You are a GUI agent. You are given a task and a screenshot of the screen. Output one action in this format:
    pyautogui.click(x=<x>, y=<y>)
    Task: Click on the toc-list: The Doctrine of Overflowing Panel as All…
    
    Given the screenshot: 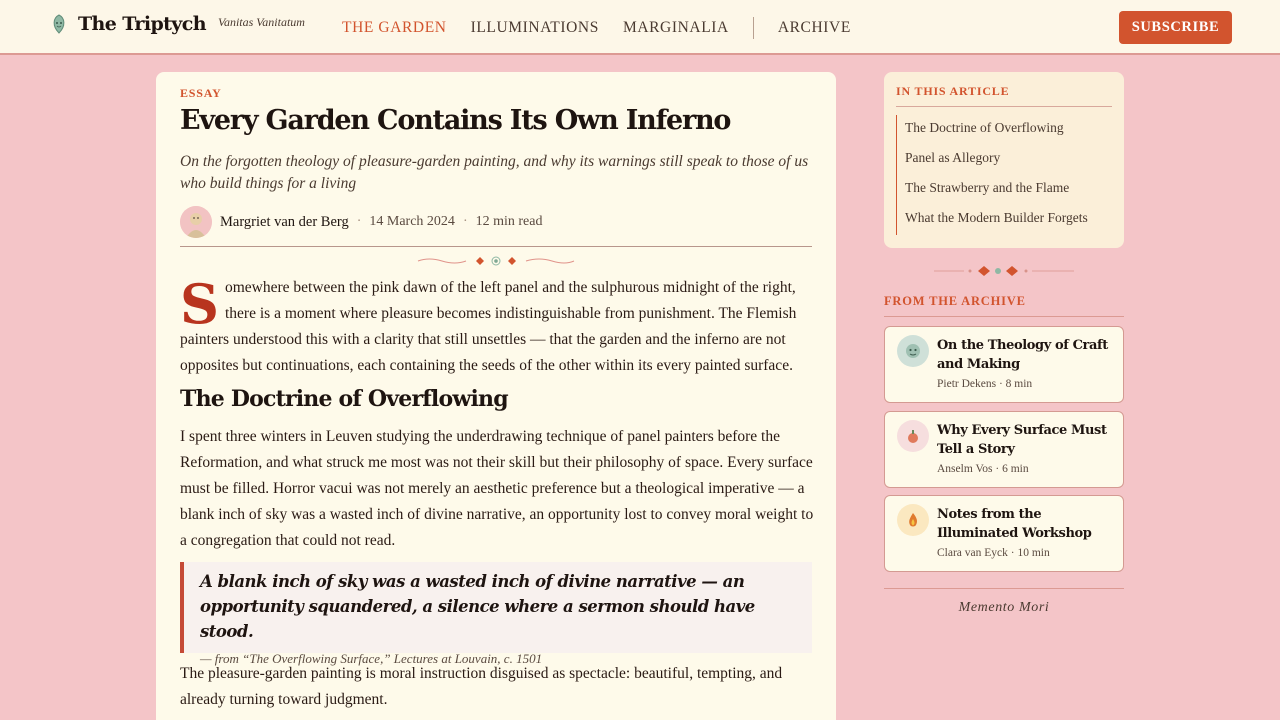 What is the action you would take?
    pyautogui.click(x=1004, y=175)
    